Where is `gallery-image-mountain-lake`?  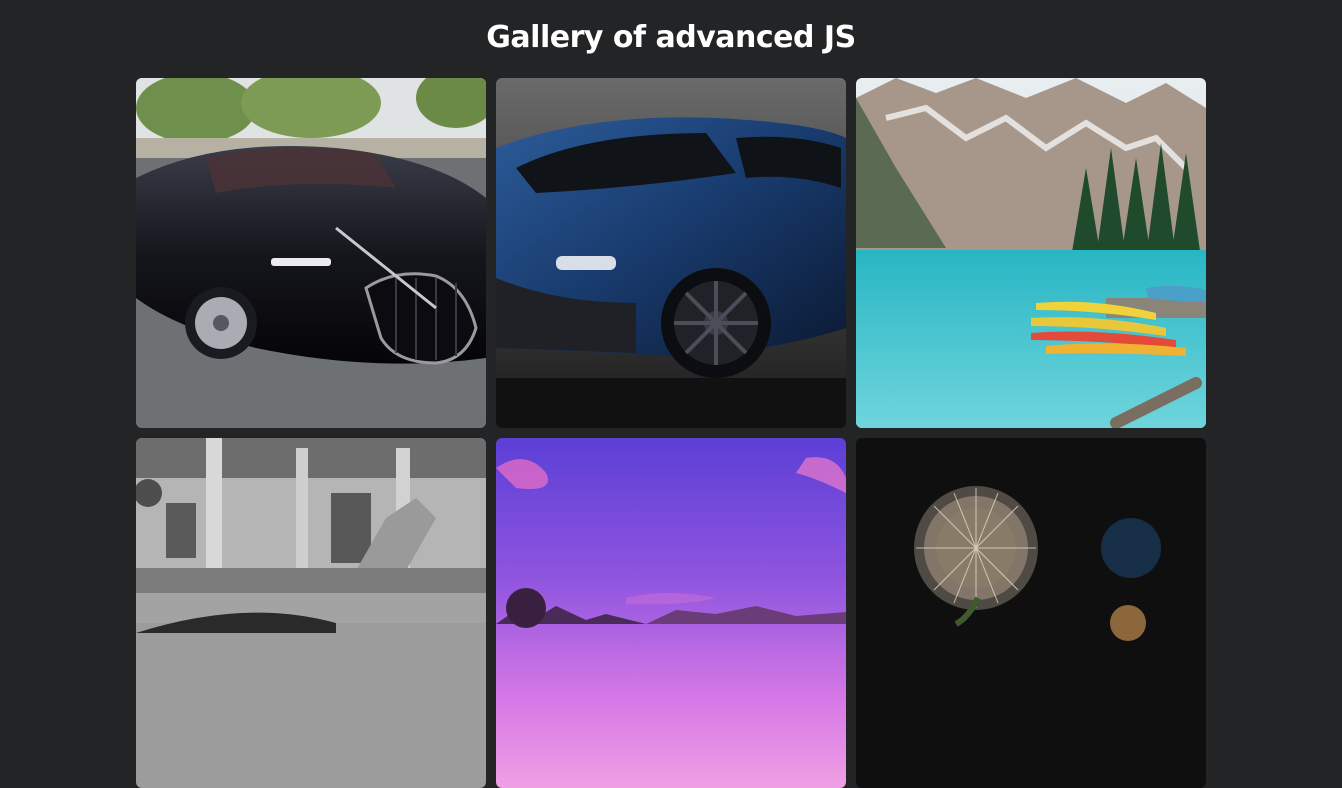
gallery-image-mountain-lake is located at coordinates (1031, 253).